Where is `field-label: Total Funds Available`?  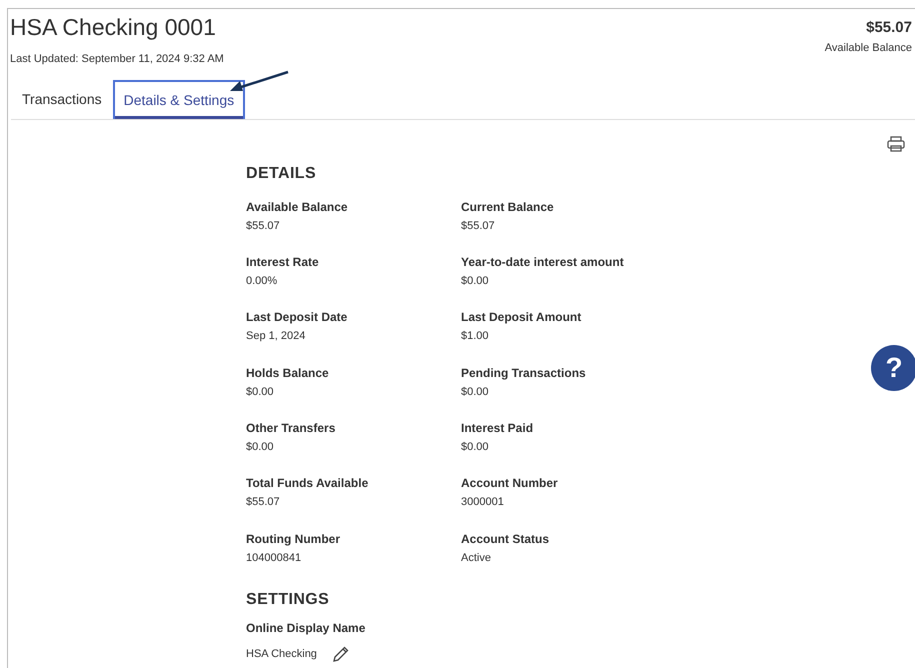 field-label: Total Funds Available is located at coordinates (308, 483).